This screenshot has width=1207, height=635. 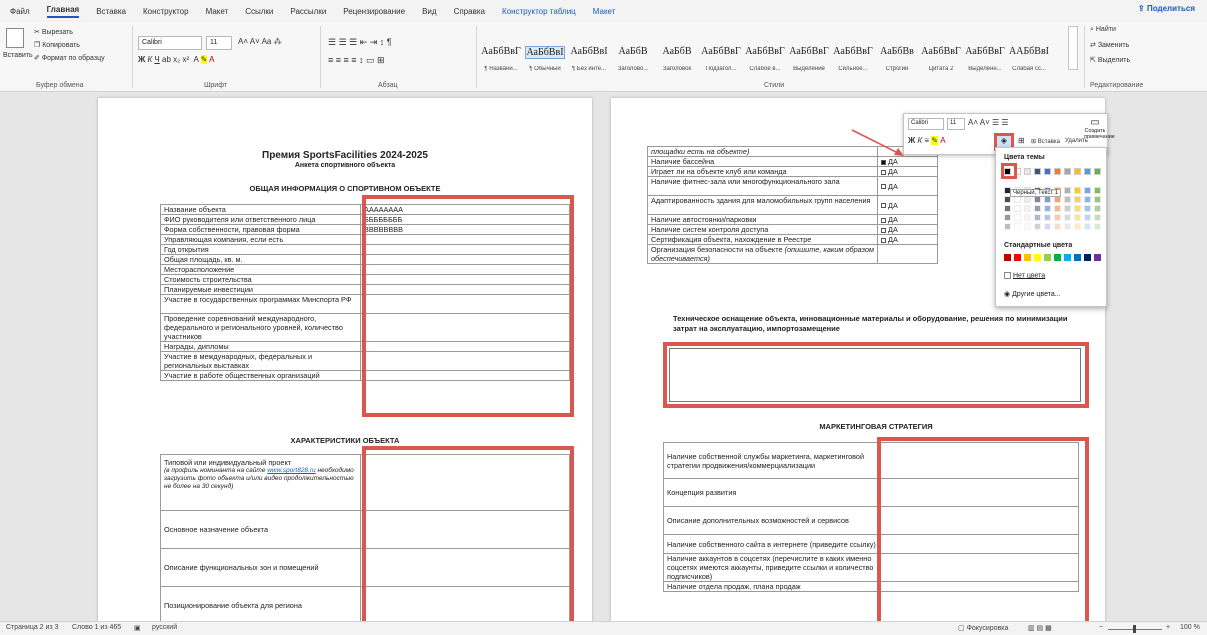 I want to click on word-count: Слово 1 из 465, so click(x=96, y=627).